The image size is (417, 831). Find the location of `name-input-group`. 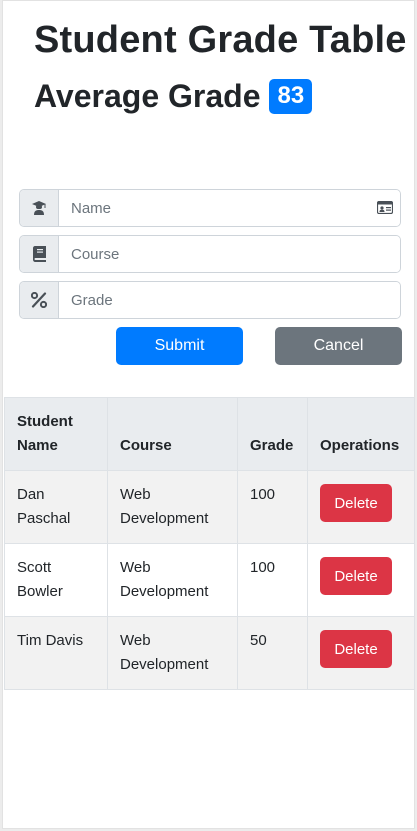

name-input-group is located at coordinates (210, 208).